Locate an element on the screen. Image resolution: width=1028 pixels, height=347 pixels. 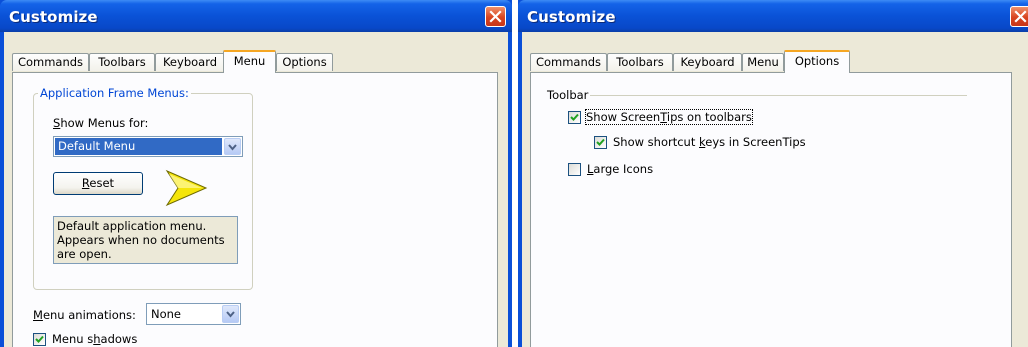
description-line: Default application menu. is located at coordinates (132, 226).